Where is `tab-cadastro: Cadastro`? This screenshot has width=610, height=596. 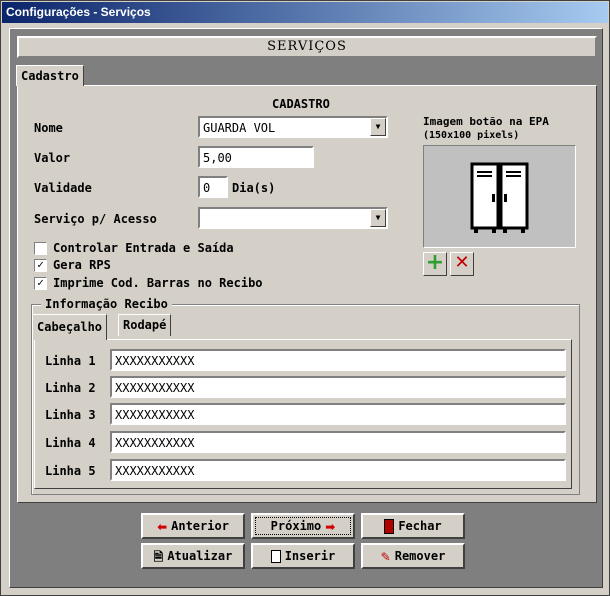
tab-cadastro: Cadastro is located at coordinates (50, 75).